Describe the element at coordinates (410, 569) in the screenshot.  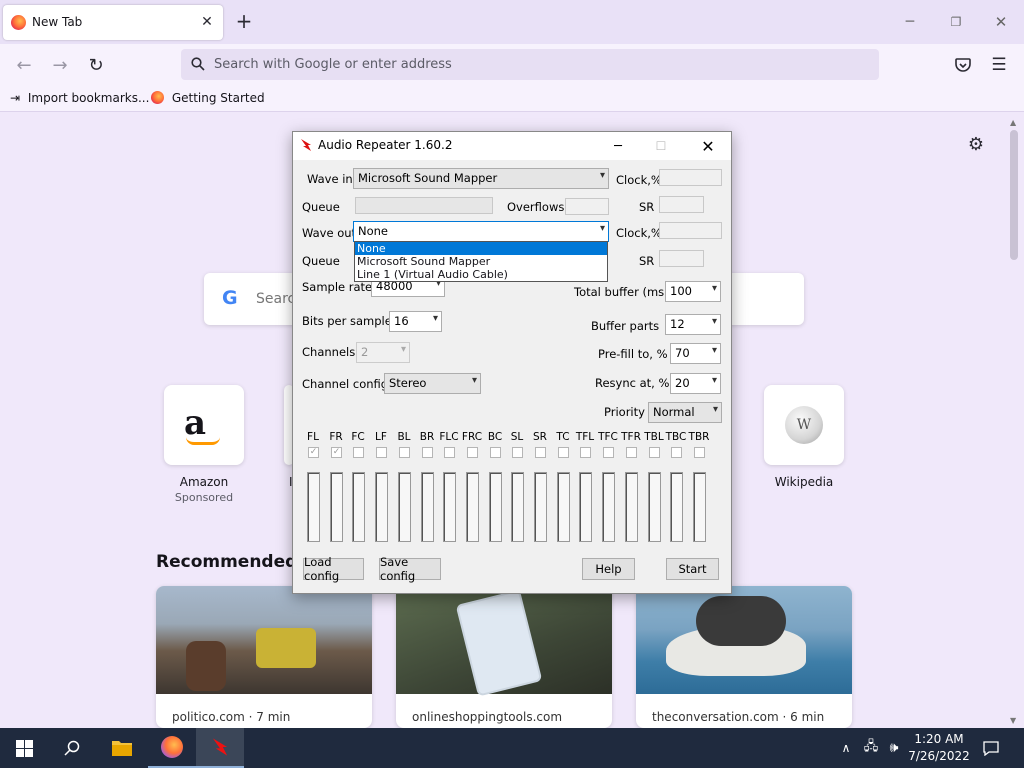
I see `save-config-button: Save config` at that location.